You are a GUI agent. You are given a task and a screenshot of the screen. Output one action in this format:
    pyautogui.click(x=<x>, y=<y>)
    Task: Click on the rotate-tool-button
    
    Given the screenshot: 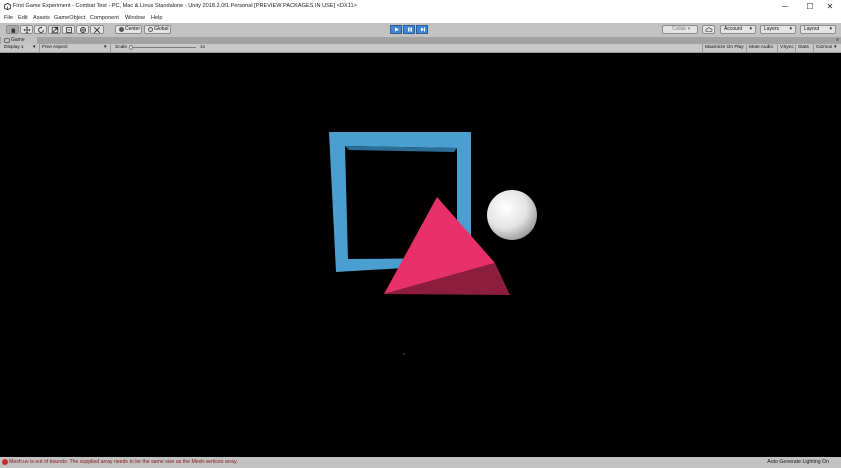 What is the action you would take?
    pyautogui.click(x=40, y=29)
    